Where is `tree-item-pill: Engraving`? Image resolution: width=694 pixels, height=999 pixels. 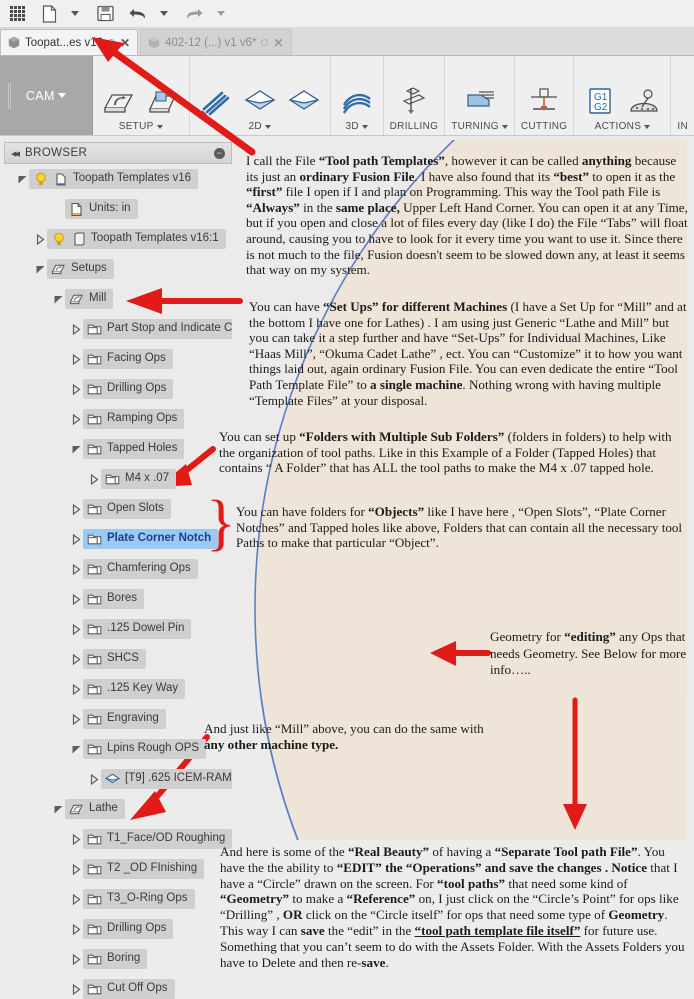 tree-item-pill: Engraving is located at coordinates (124, 719).